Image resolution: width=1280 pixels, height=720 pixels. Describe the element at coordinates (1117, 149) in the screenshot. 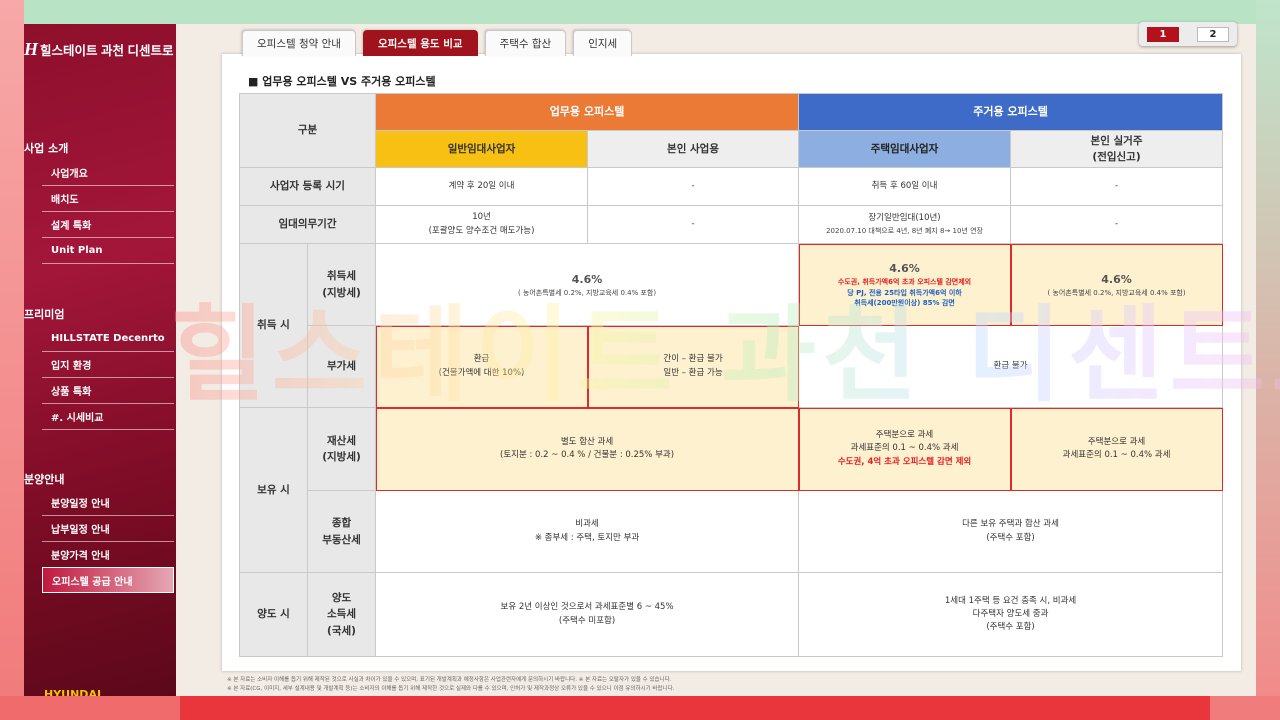

I see `header-own-residence: 본인 실거주 (전입신고)` at that location.